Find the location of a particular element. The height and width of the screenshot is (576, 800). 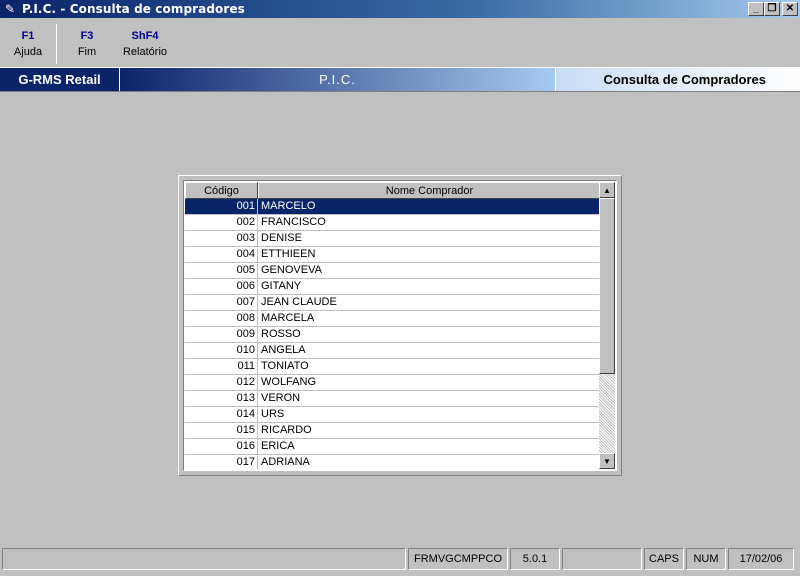

status-version: 5.0.1 is located at coordinates (535, 559).